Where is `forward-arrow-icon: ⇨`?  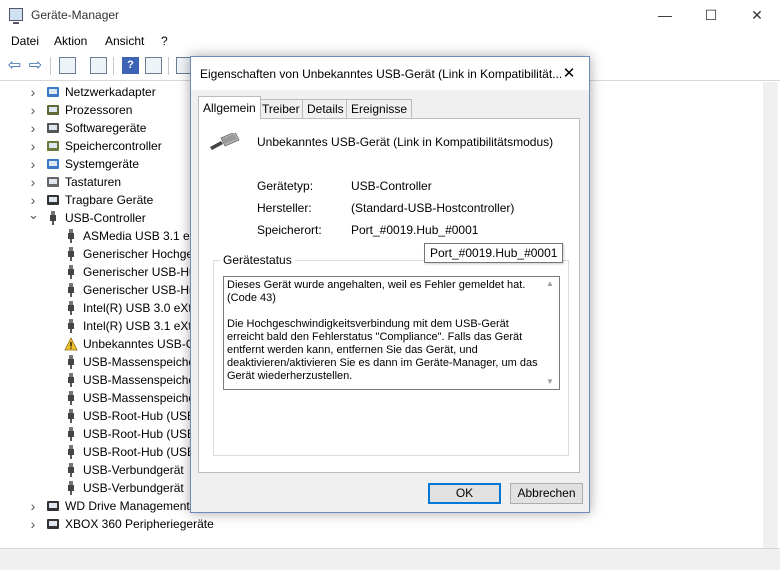 forward-arrow-icon: ⇨ is located at coordinates (35, 65).